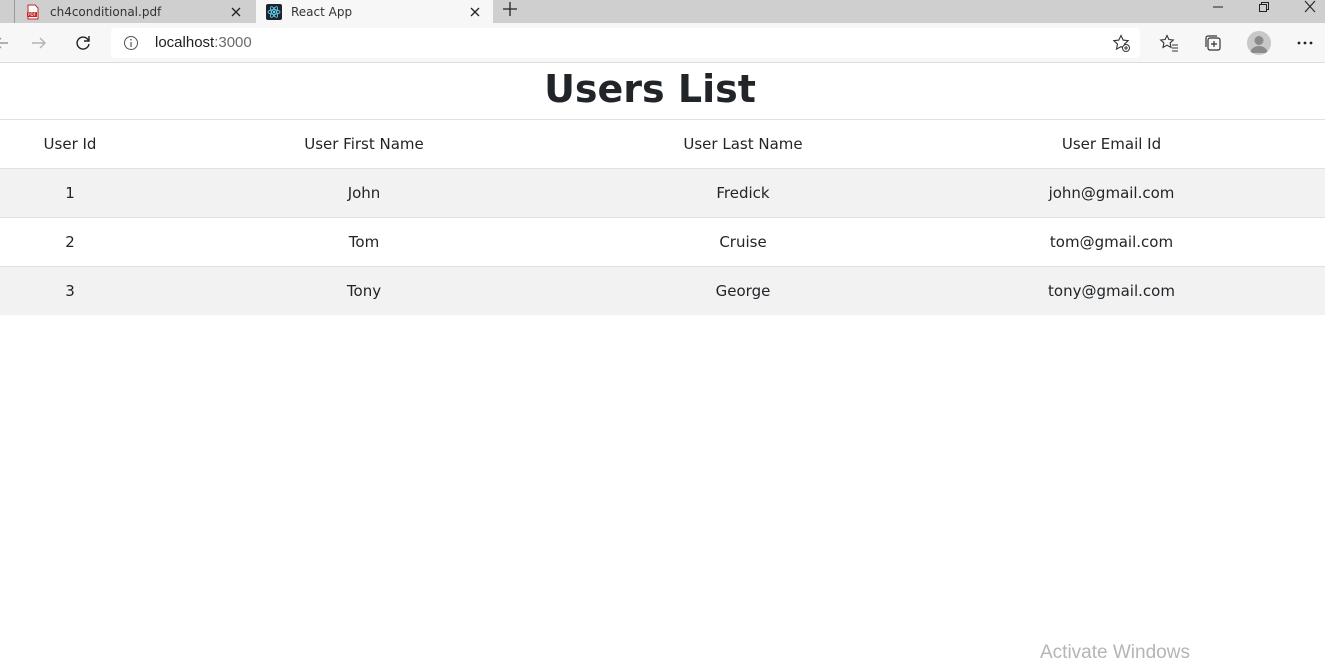 The image size is (1325, 671). Describe the element at coordinates (1264, 7) in the screenshot. I see `restore-icon` at that location.